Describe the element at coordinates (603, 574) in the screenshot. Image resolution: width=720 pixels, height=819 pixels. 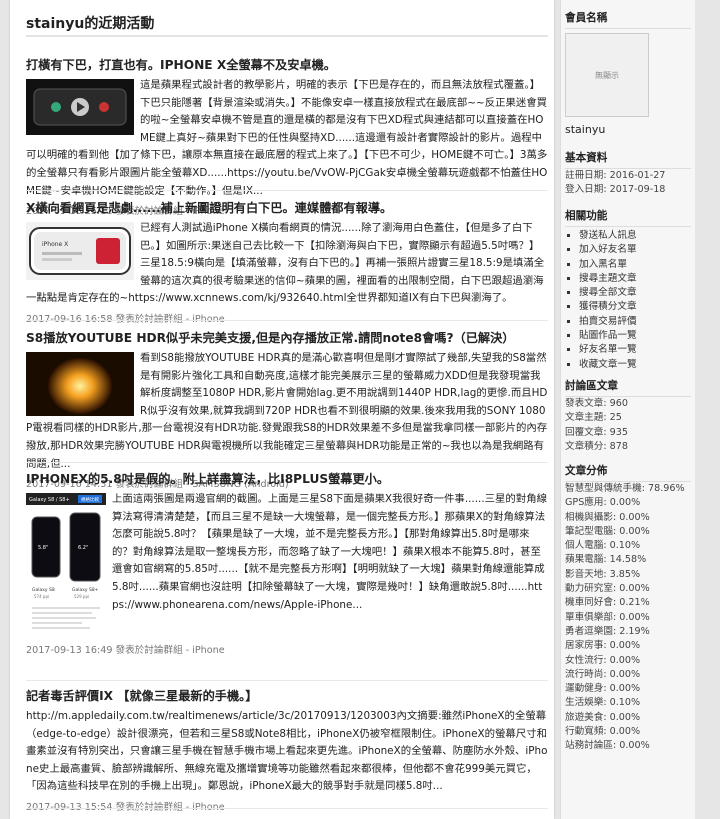
I see `distribution-line: 影音天地: 3.85%` at that location.